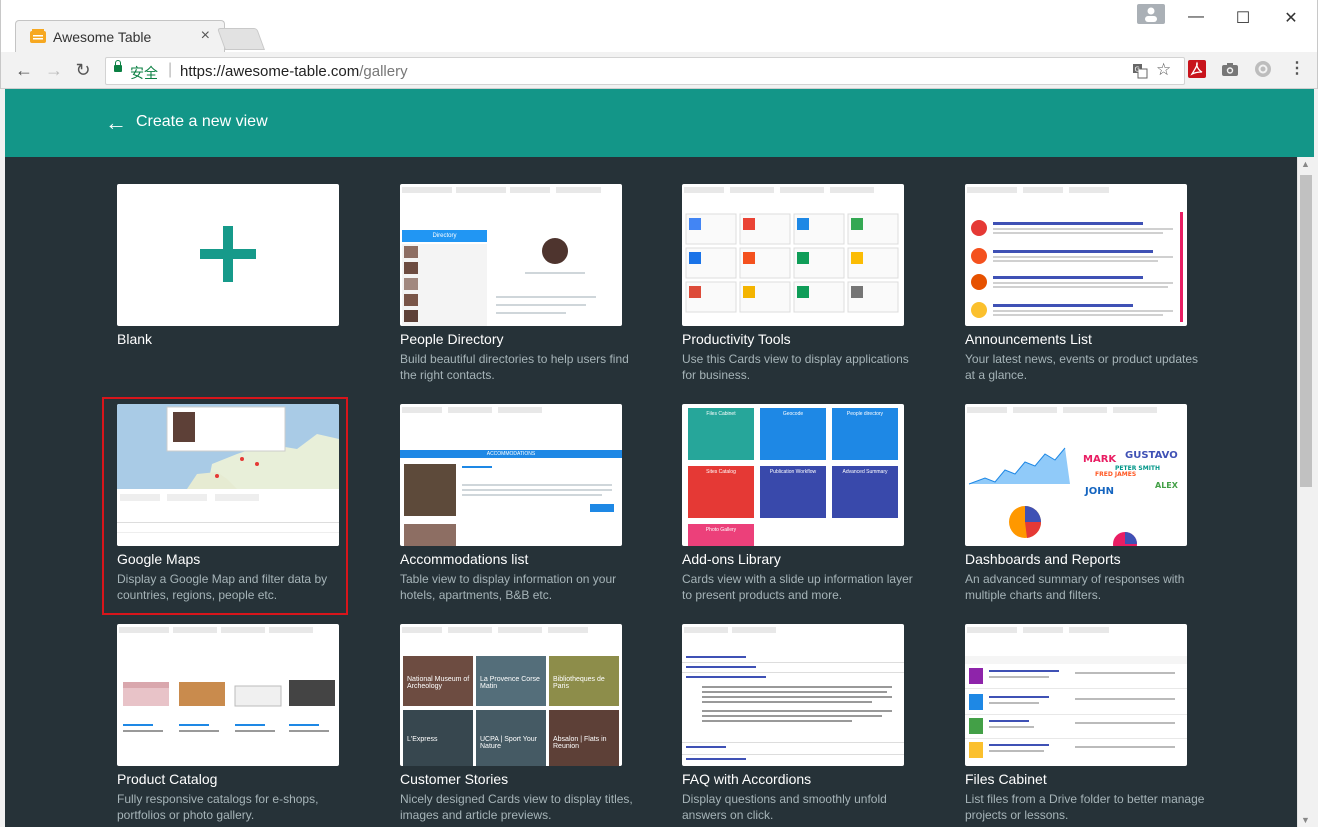  I want to click on addon-tile: Files Cabinet, so click(721, 434).